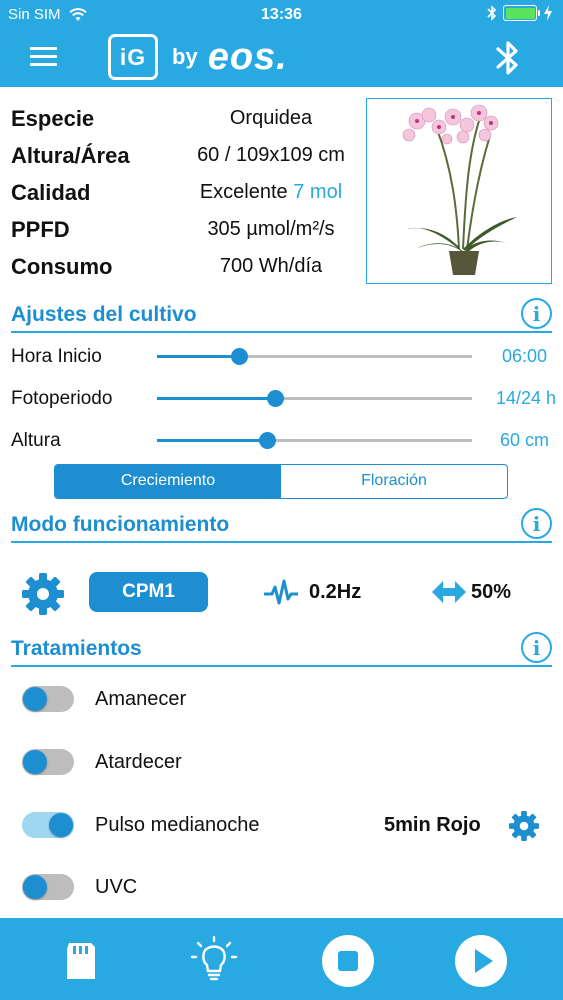 This screenshot has width=563, height=1000. I want to click on treatment-atardecer: Atardecer, so click(281, 762).